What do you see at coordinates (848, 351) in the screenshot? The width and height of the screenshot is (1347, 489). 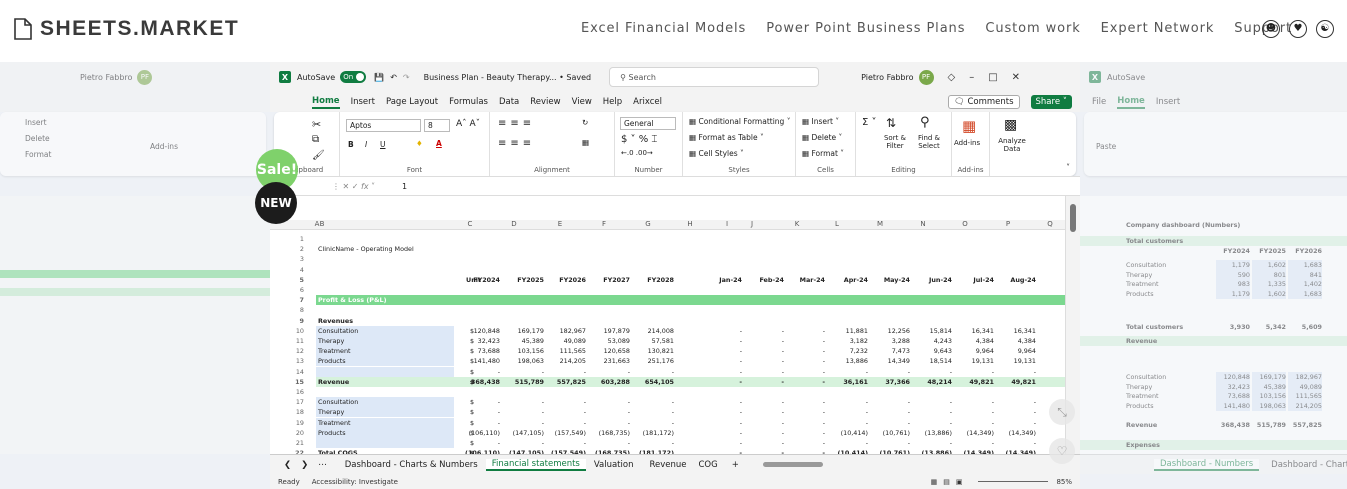 I see `table-cell: 7,232` at bounding box center [848, 351].